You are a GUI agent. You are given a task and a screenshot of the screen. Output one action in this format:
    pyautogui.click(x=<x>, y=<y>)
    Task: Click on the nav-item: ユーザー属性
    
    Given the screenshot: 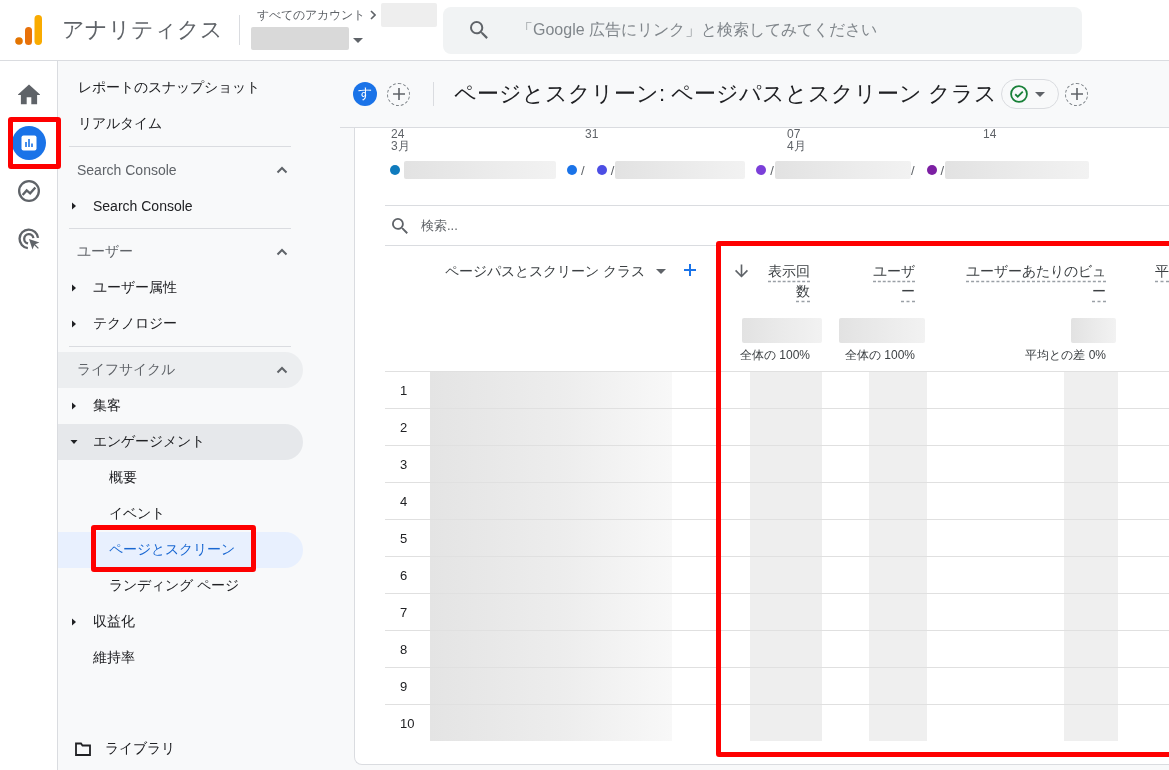 What is the action you would take?
    pyautogui.click(x=180, y=288)
    